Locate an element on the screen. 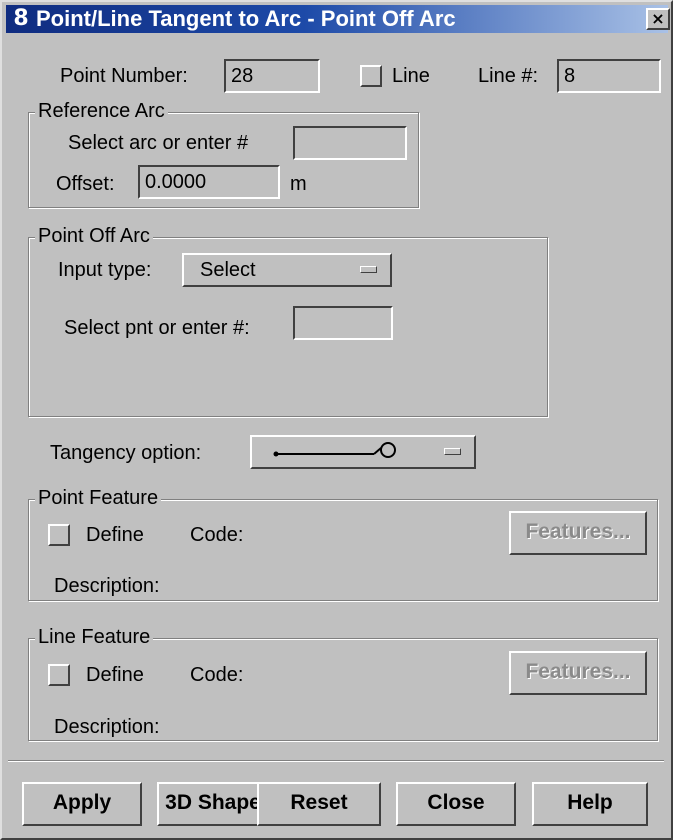  tangency-option-dropdown is located at coordinates (363, 452).